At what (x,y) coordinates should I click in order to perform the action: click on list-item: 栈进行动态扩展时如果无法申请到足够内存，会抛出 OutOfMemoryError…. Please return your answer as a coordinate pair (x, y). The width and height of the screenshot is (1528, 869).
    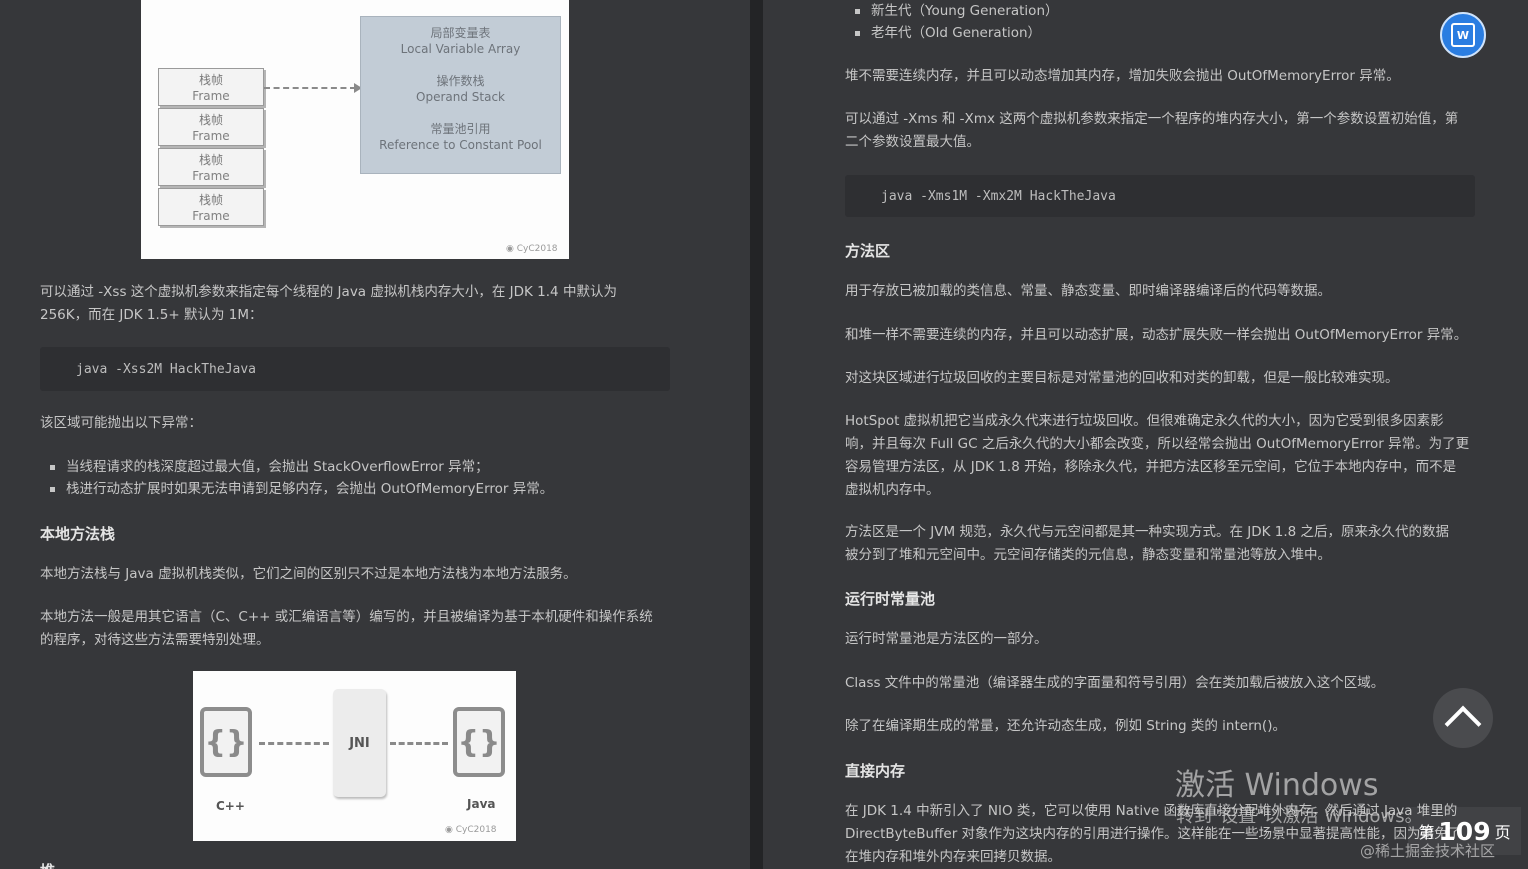
    Looking at the image, I should click on (296, 489).